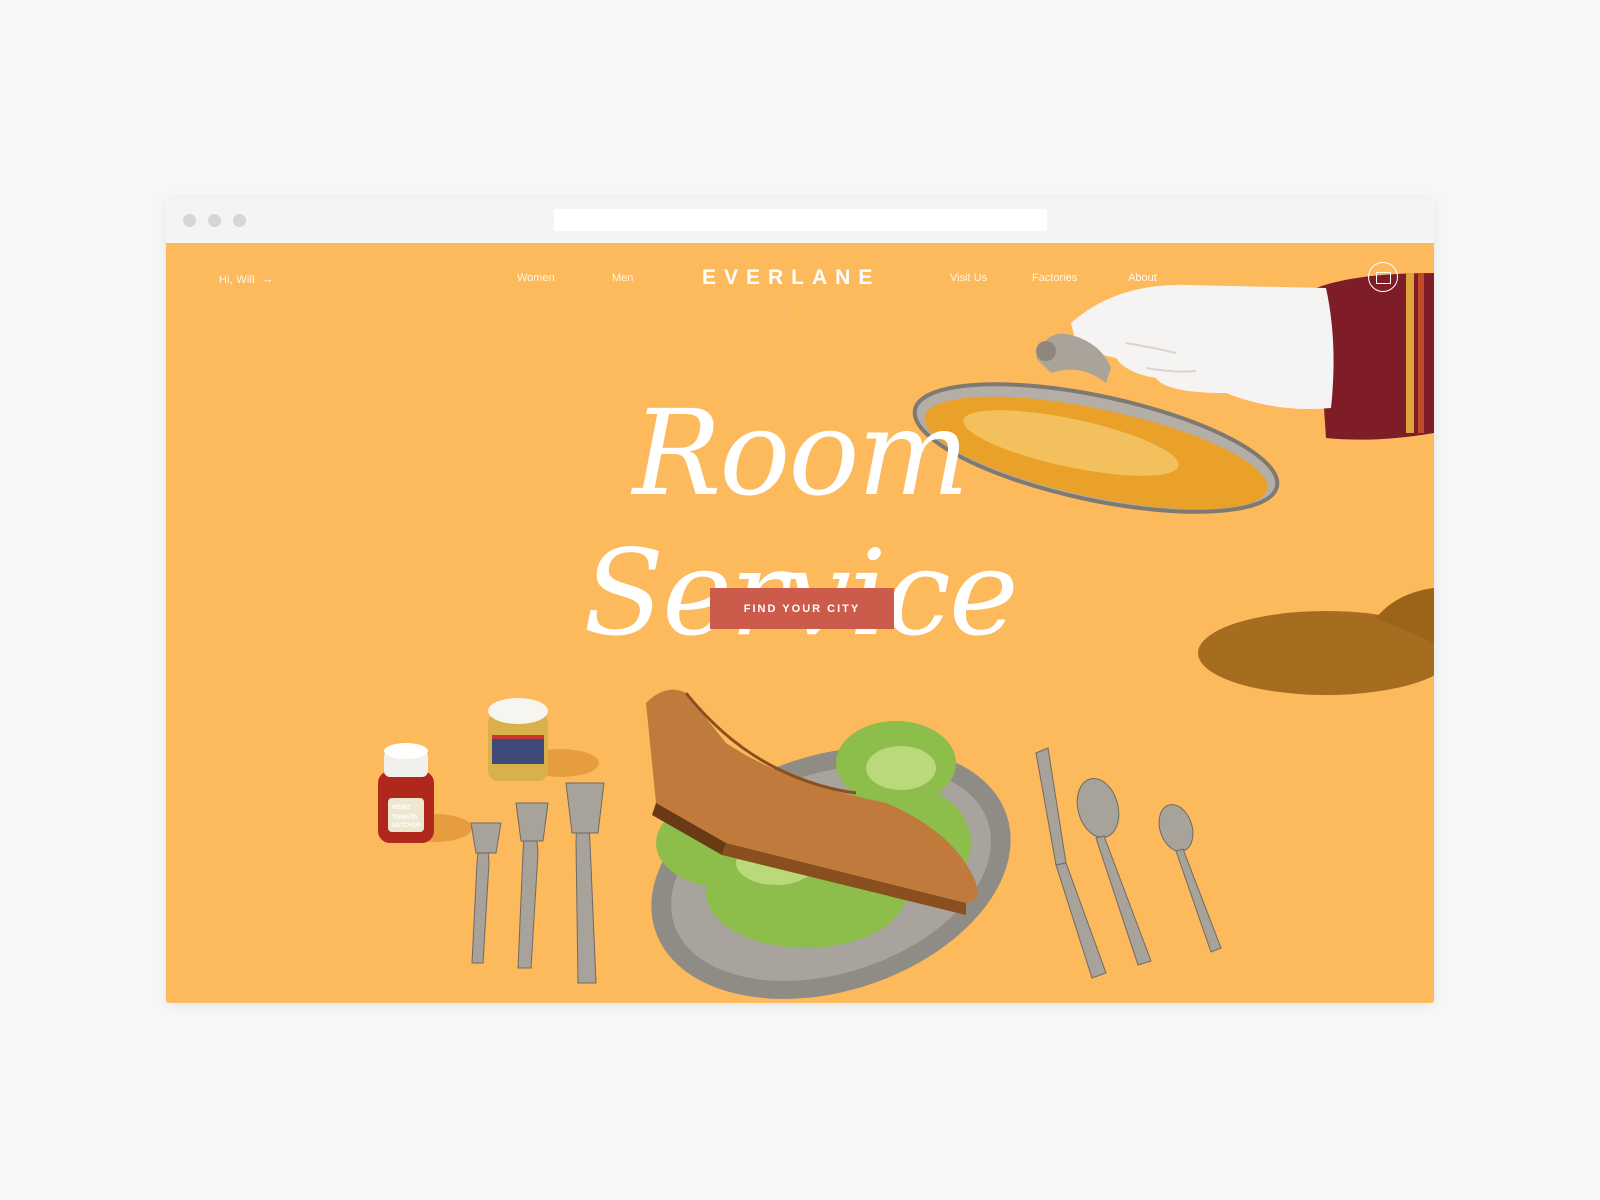 This screenshot has height=1200, width=1600. I want to click on nav-link-visit-us: Visit Us, so click(968, 278).